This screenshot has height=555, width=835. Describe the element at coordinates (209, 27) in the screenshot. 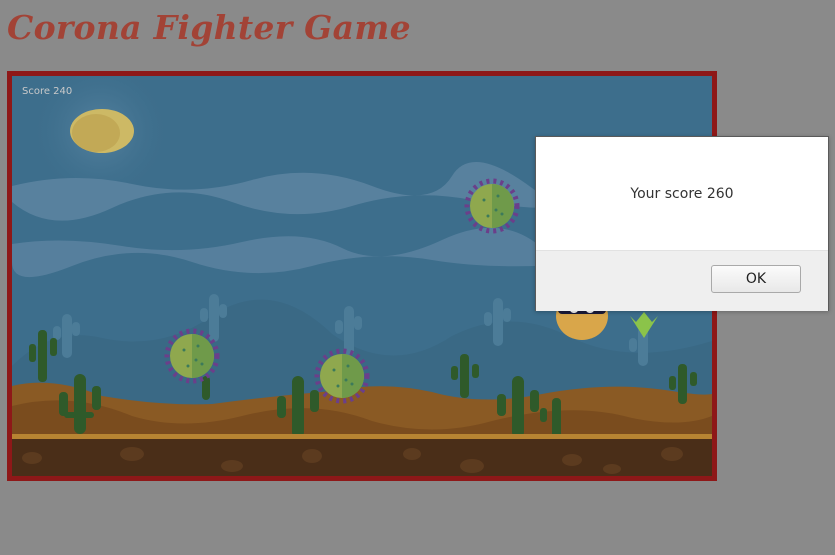

I see `page-title: Corona Fighter Game` at that location.